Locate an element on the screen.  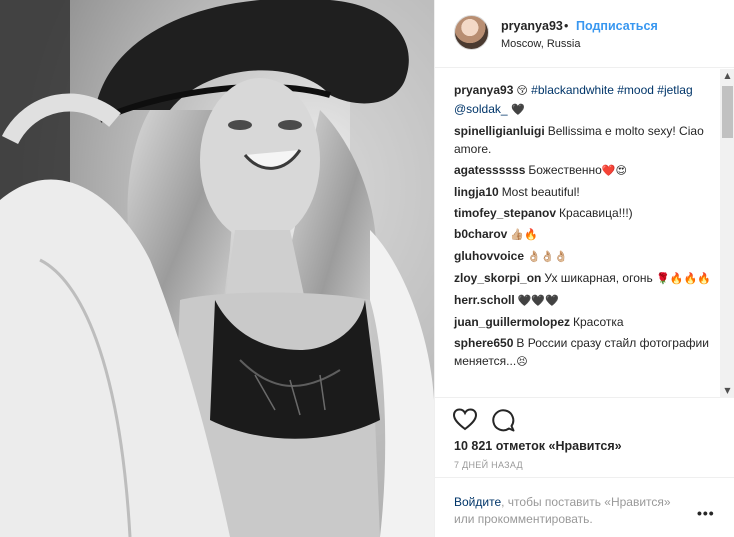
comment-item: b0charov 👍🏼🔥 is located at coordinates (585, 234).